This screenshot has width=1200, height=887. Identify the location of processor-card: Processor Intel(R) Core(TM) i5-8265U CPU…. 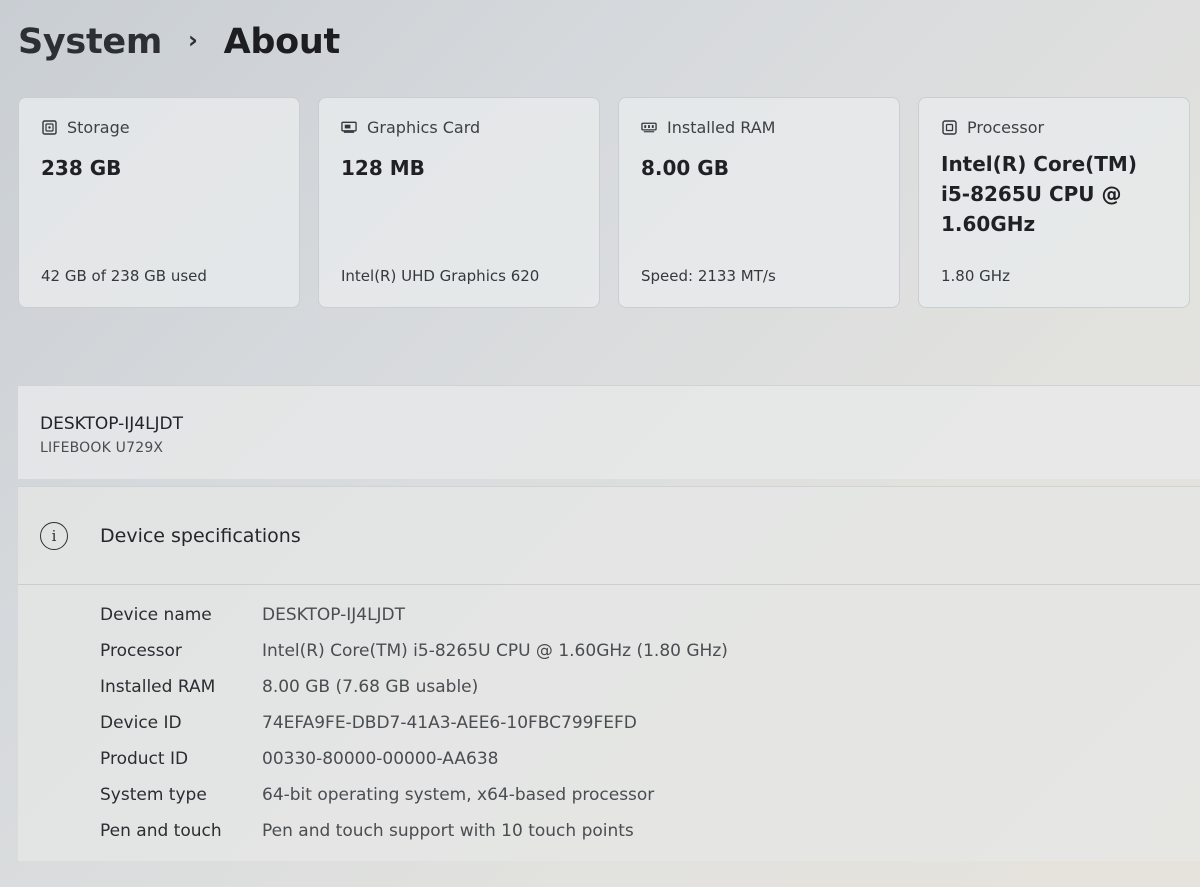
(1054, 202).